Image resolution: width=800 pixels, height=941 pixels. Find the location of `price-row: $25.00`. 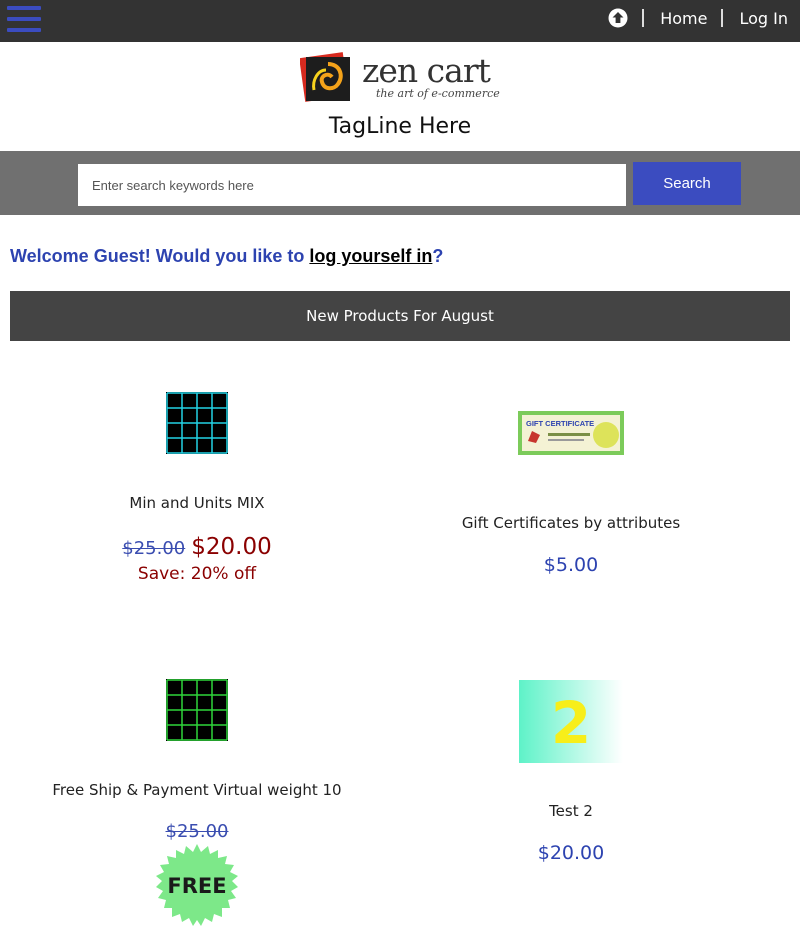

price-row: $25.00 is located at coordinates (197, 831).